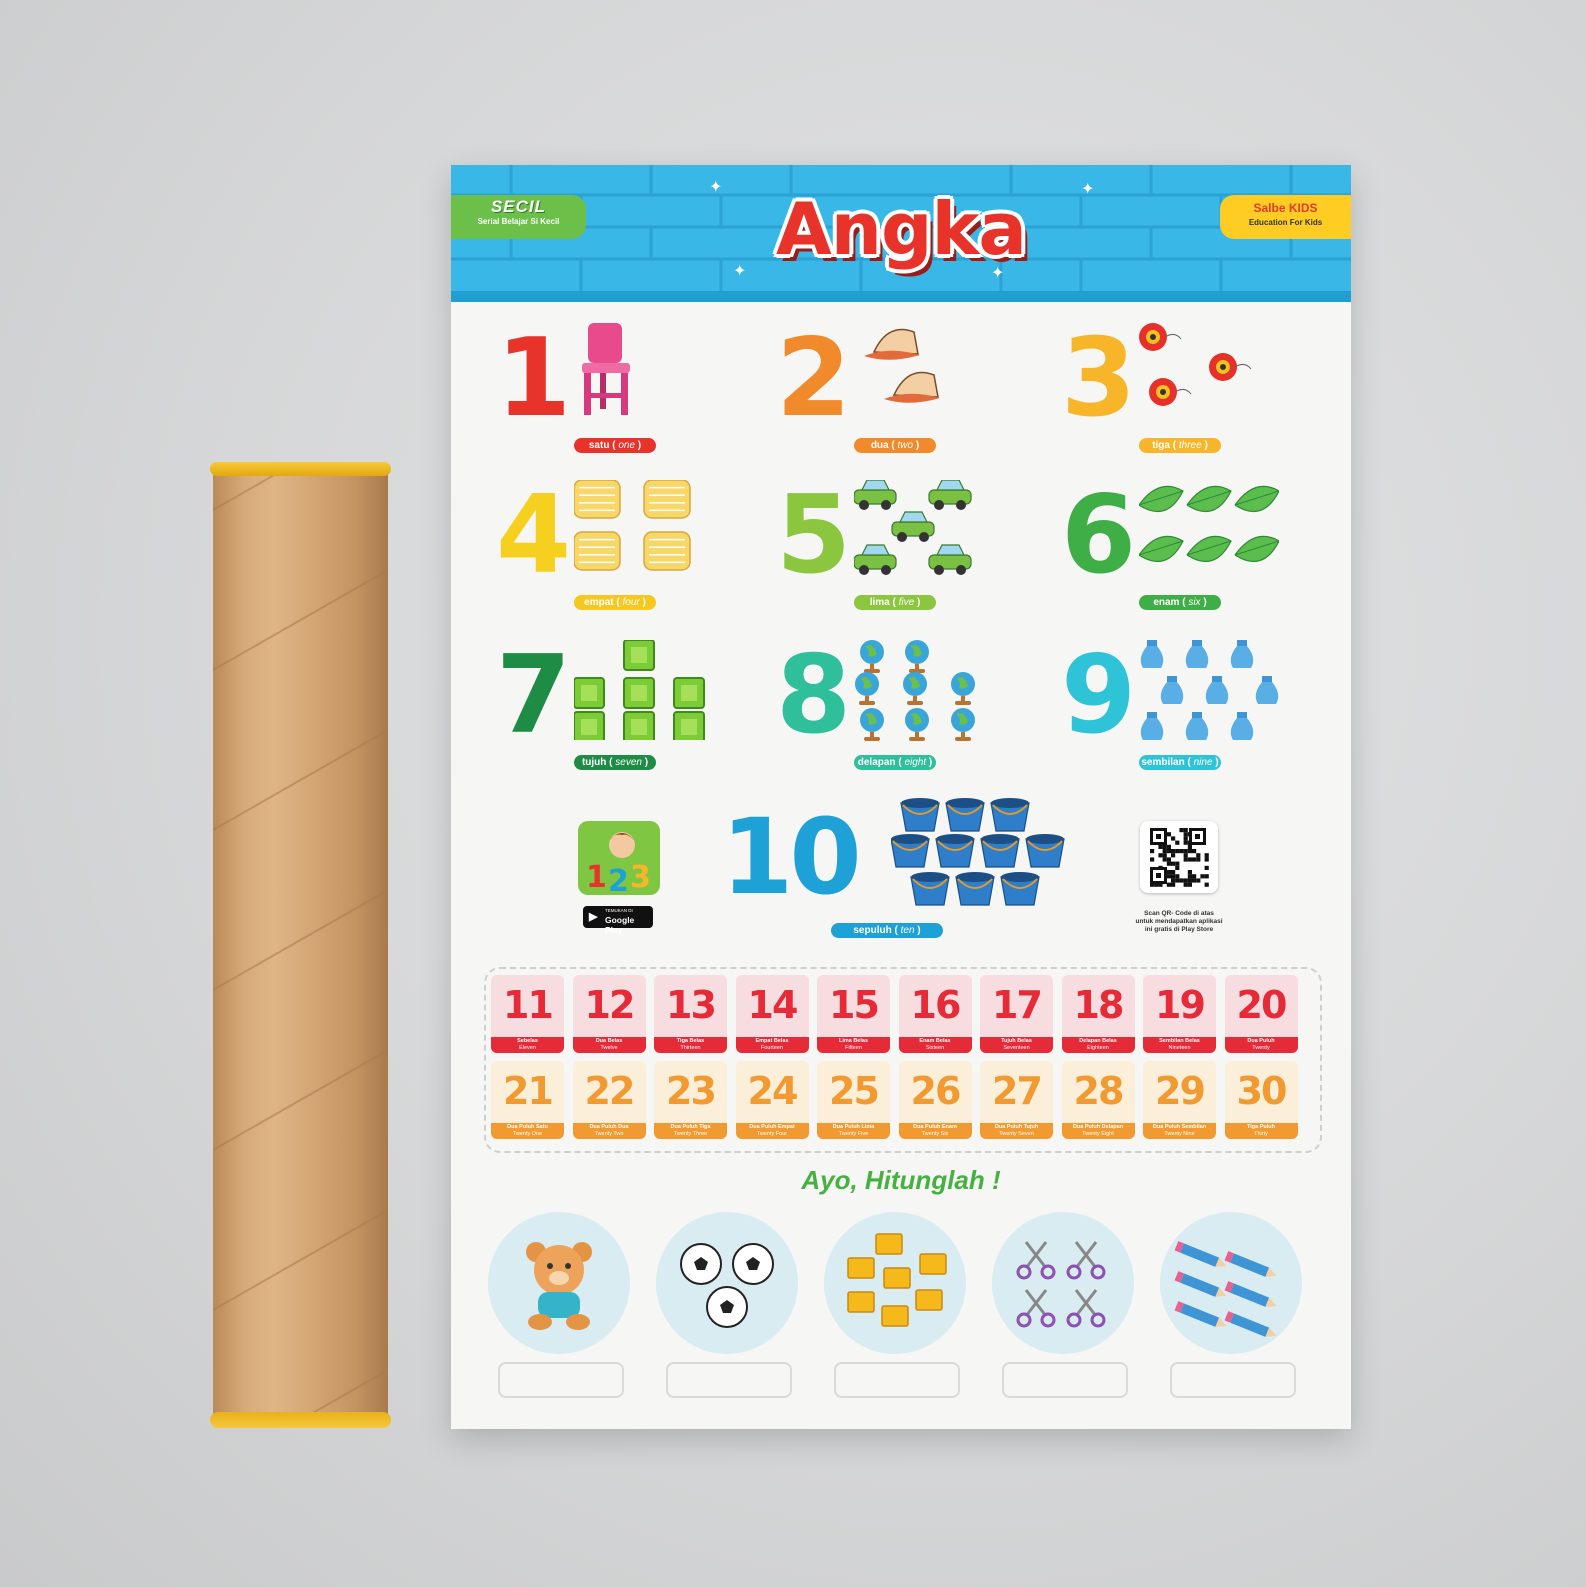 This screenshot has height=1587, width=1586. What do you see at coordinates (1261, 1048) in the screenshot?
I see `tile-word-en: Twenty` at bounding box center [1261, 1048].